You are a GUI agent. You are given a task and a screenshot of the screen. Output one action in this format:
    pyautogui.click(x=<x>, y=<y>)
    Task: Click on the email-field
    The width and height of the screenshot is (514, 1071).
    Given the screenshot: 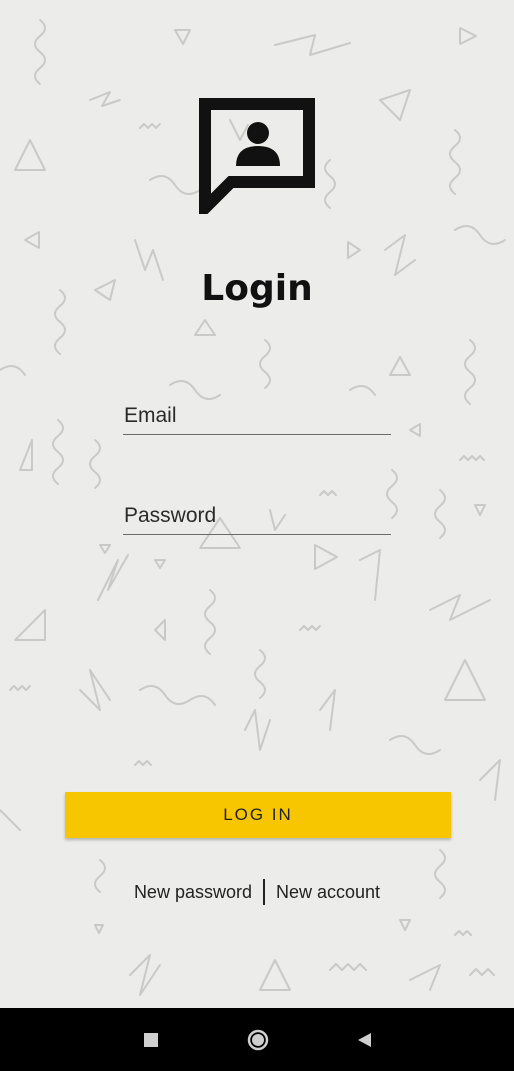 What is the action you would take?
    pyautogui.click(x=257, y=419)
    